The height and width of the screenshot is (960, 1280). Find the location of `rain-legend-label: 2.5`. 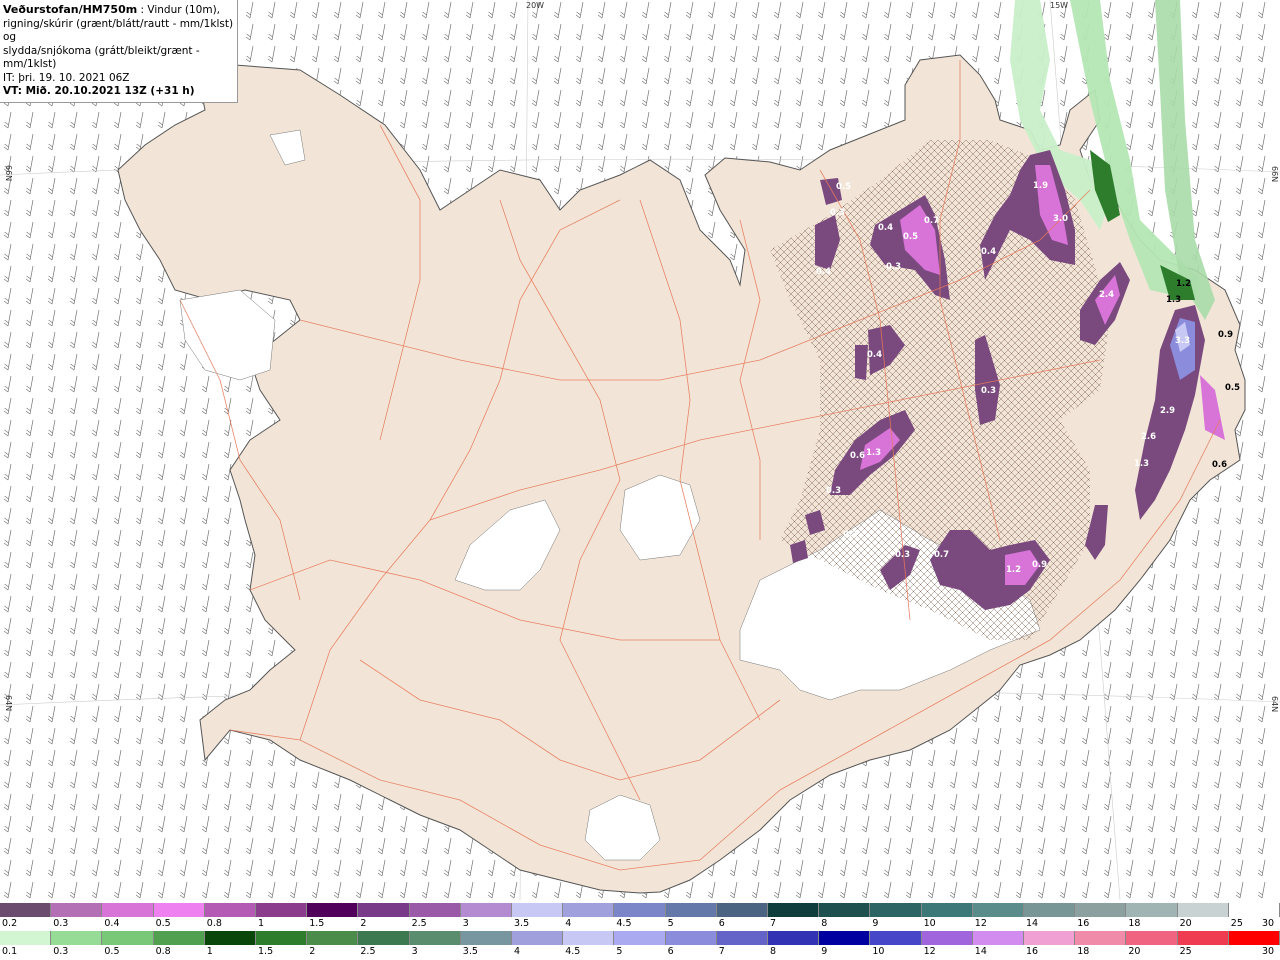

rain-legend-label: 2.5 is located at coordinates (368, 951).